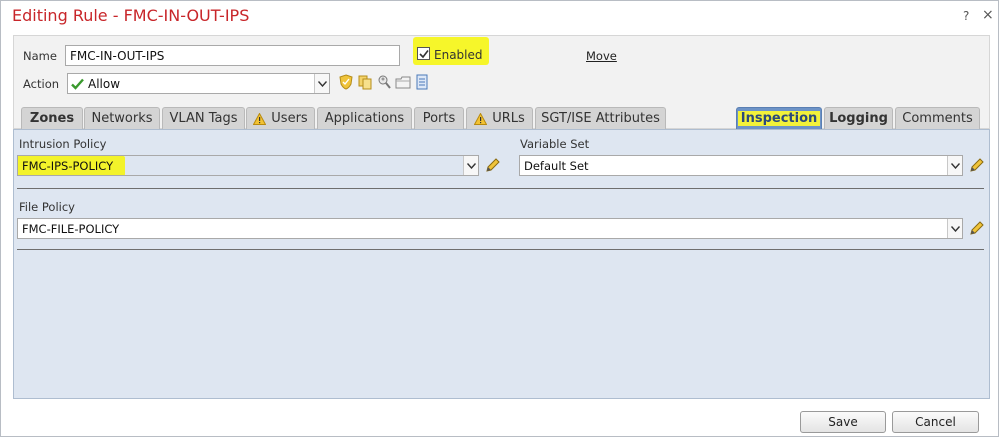 This screenshot has width=999, height=437. I want to click on shield-icon, so click(346, 82).